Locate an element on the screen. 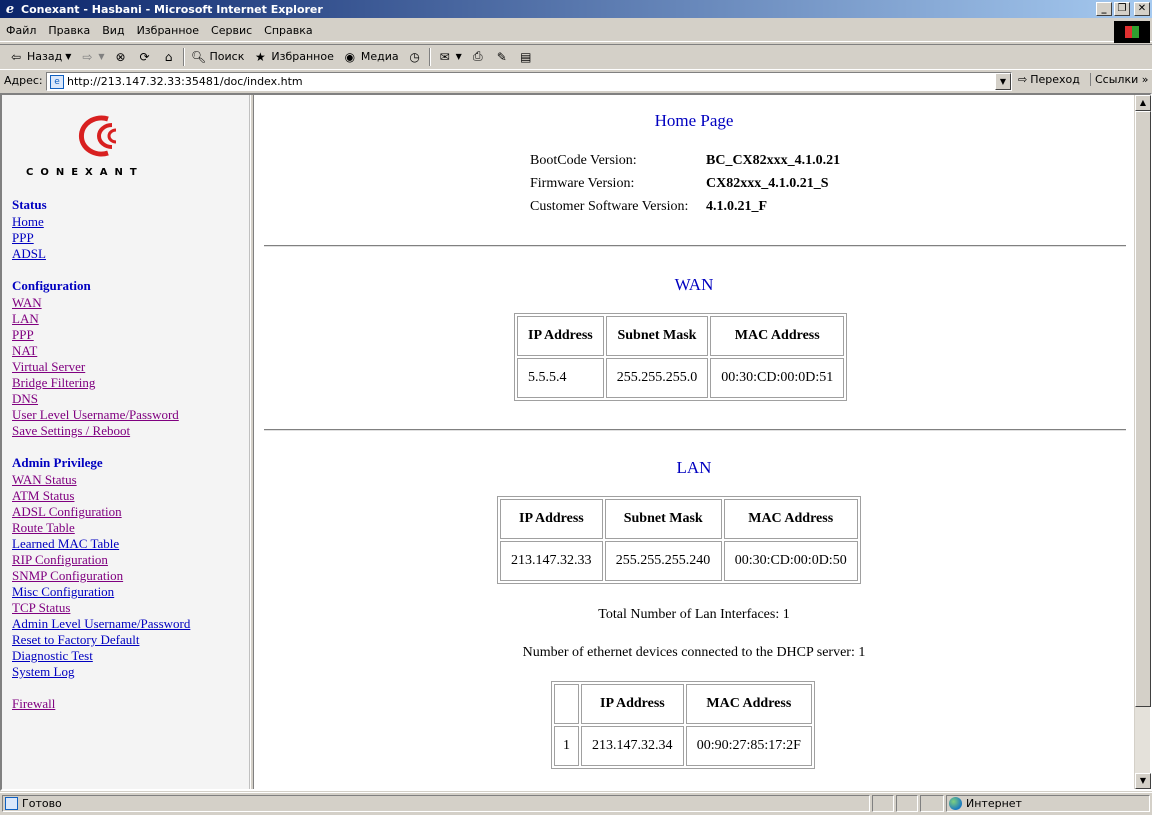 The width and height of the screenshot is (1152, 815). nav-link-factory-reset: Reset to Factory Default is located at coordinates (101, 640).